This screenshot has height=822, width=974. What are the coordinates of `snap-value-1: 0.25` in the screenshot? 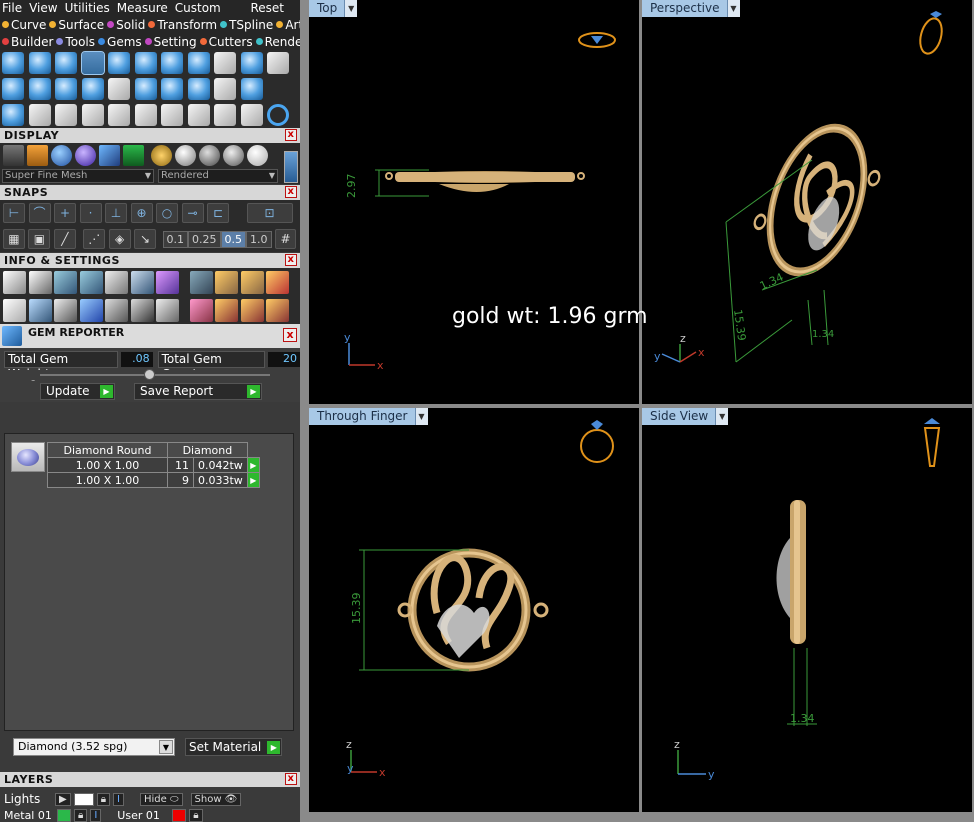 It's located at (204, 239).